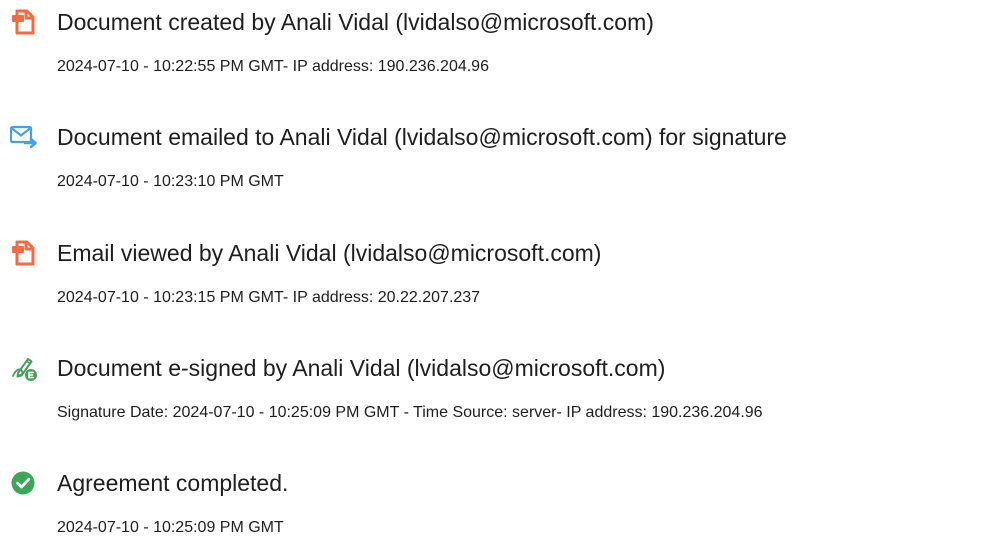  I want to click on document-created-icon, so click(24, 22).